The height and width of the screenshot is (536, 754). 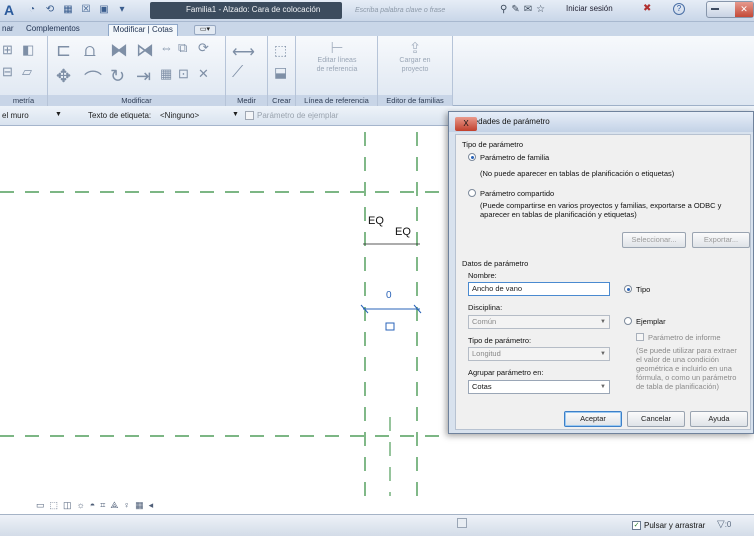 I want to click on help-icon: ?, so click(x=679, y=9).